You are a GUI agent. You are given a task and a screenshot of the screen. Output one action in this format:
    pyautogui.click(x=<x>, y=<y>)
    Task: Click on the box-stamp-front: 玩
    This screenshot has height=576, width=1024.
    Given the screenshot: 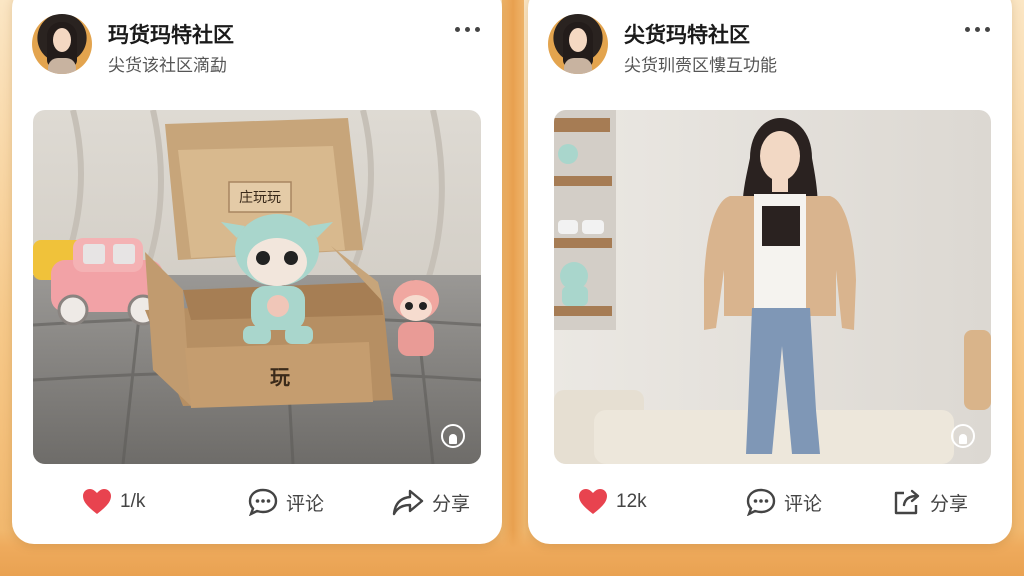 What is the action you would take?
    pyautogui.click(x=280, y=377)
    